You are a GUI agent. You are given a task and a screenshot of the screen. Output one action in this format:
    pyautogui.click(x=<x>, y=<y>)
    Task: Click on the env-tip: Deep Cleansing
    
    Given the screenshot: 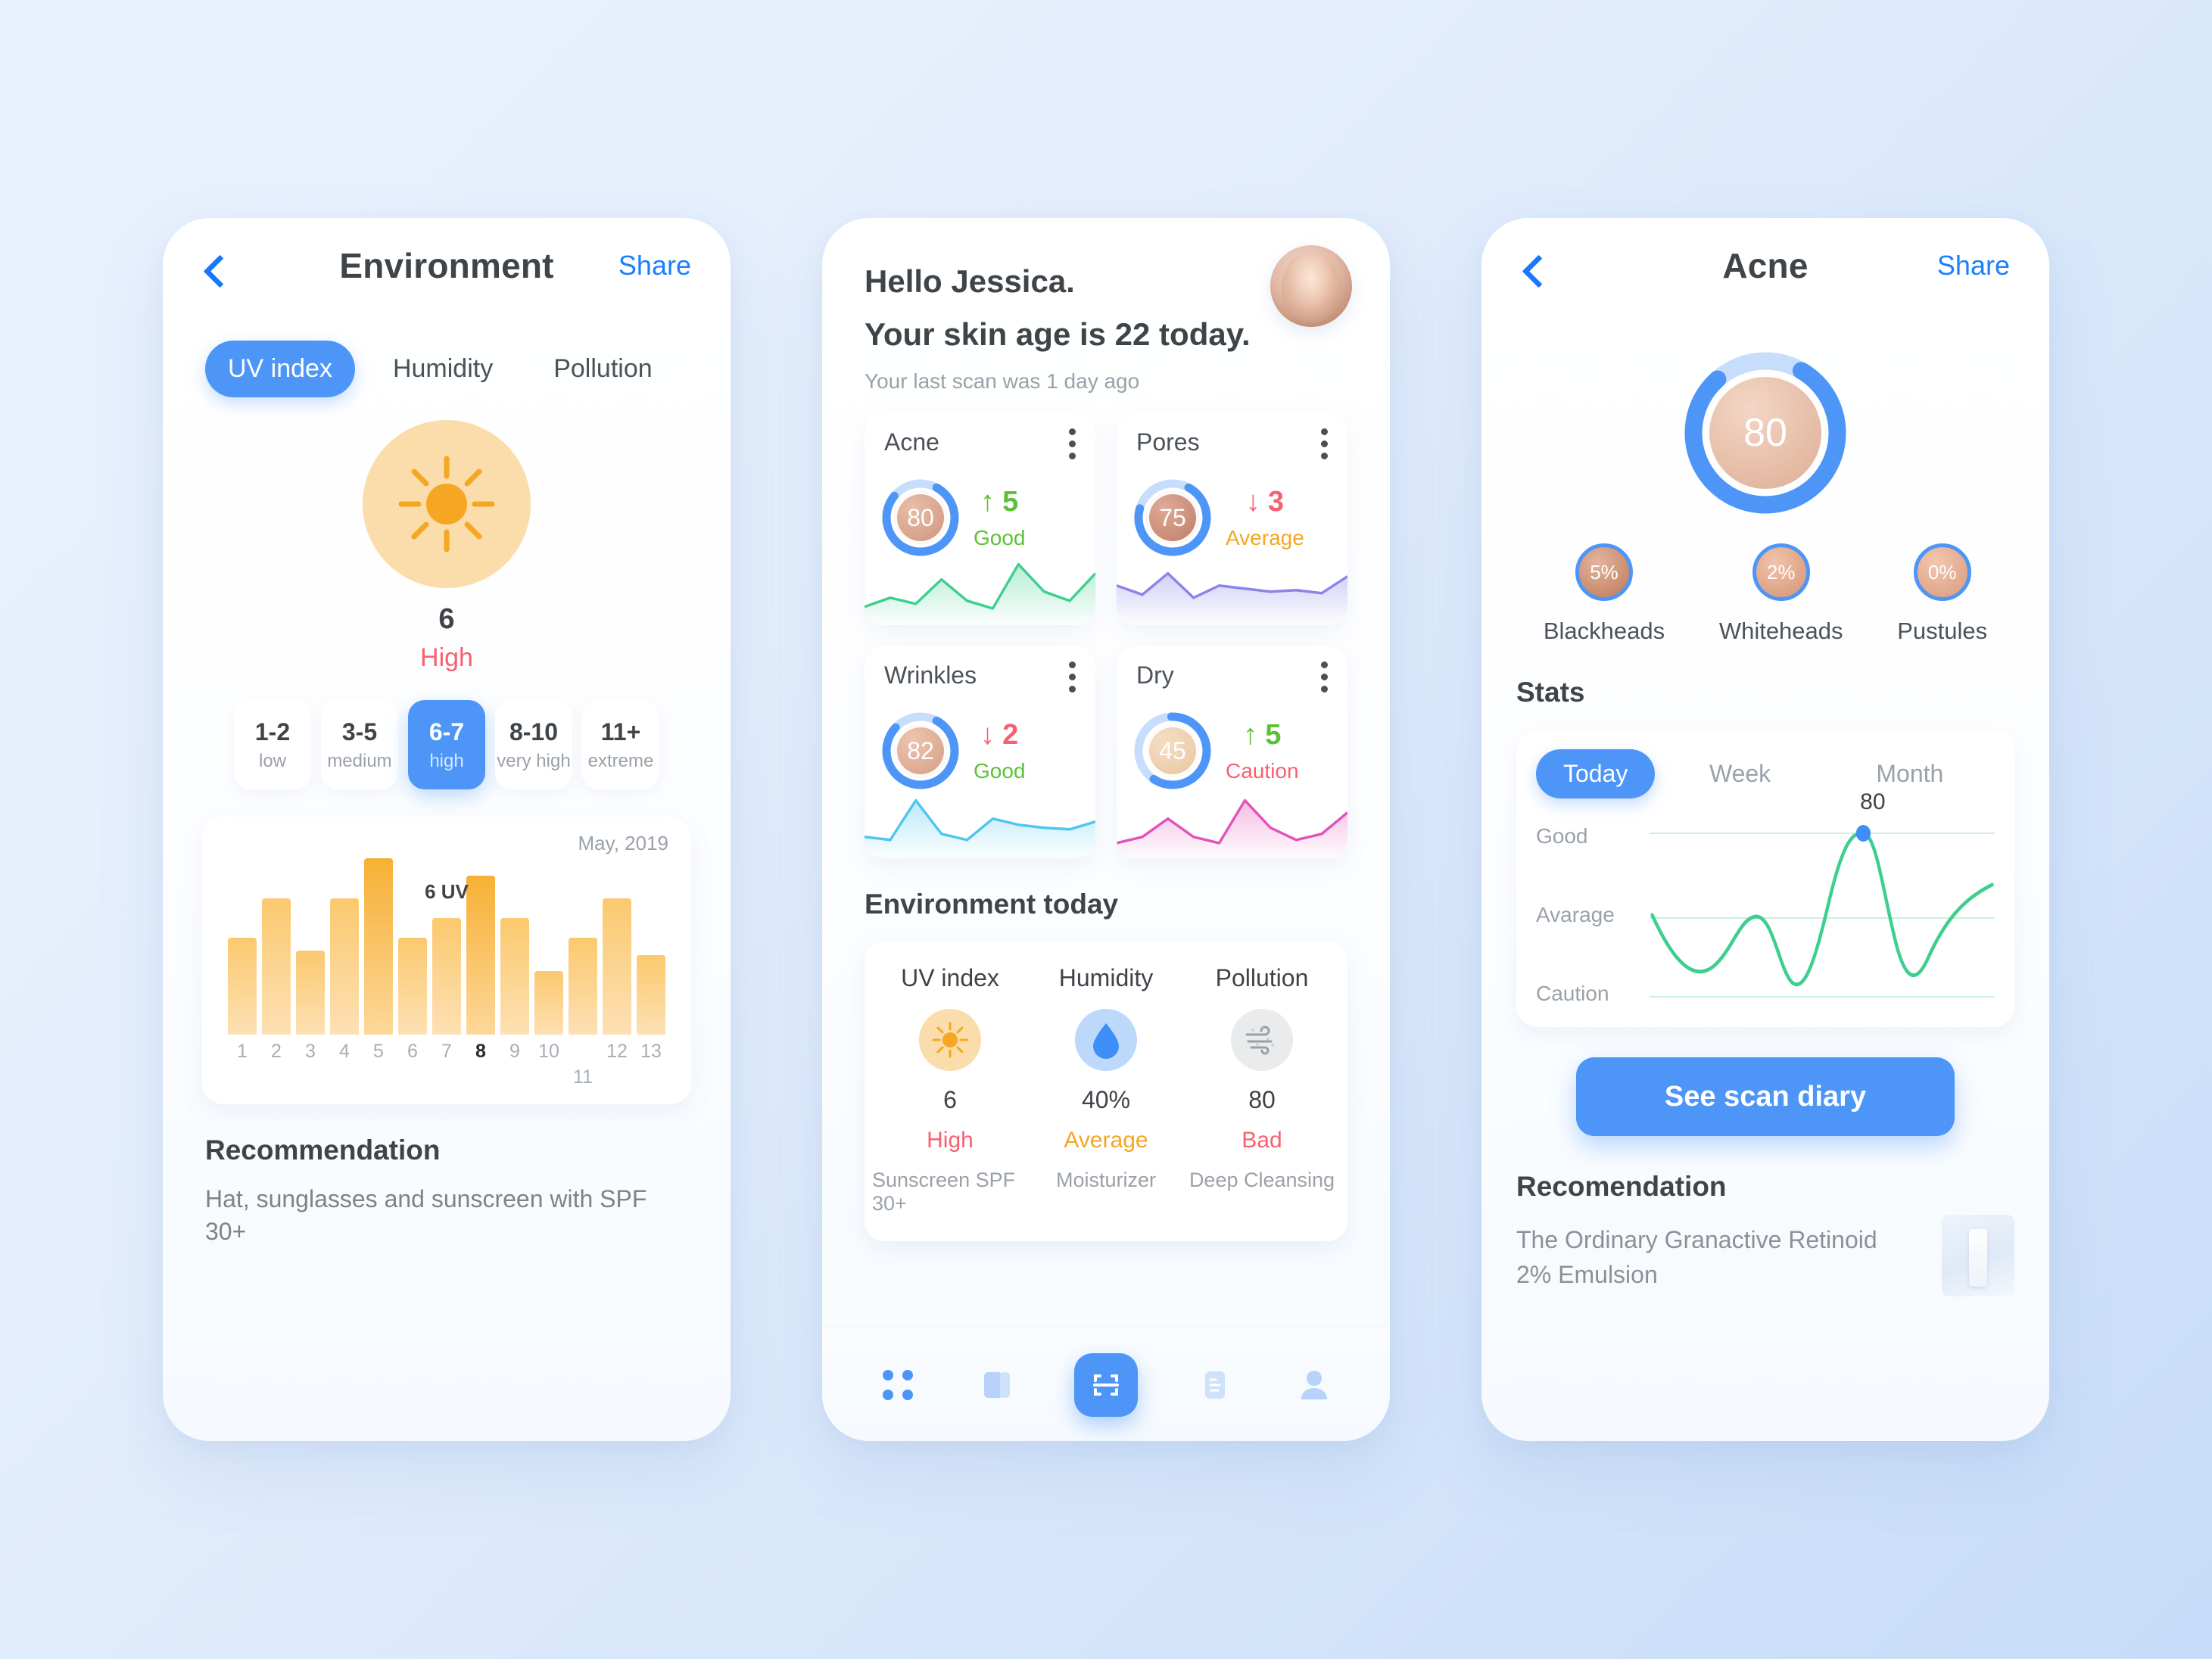 What is the action you would take?
    pyautogui.click(x=1262, y=1180)
    